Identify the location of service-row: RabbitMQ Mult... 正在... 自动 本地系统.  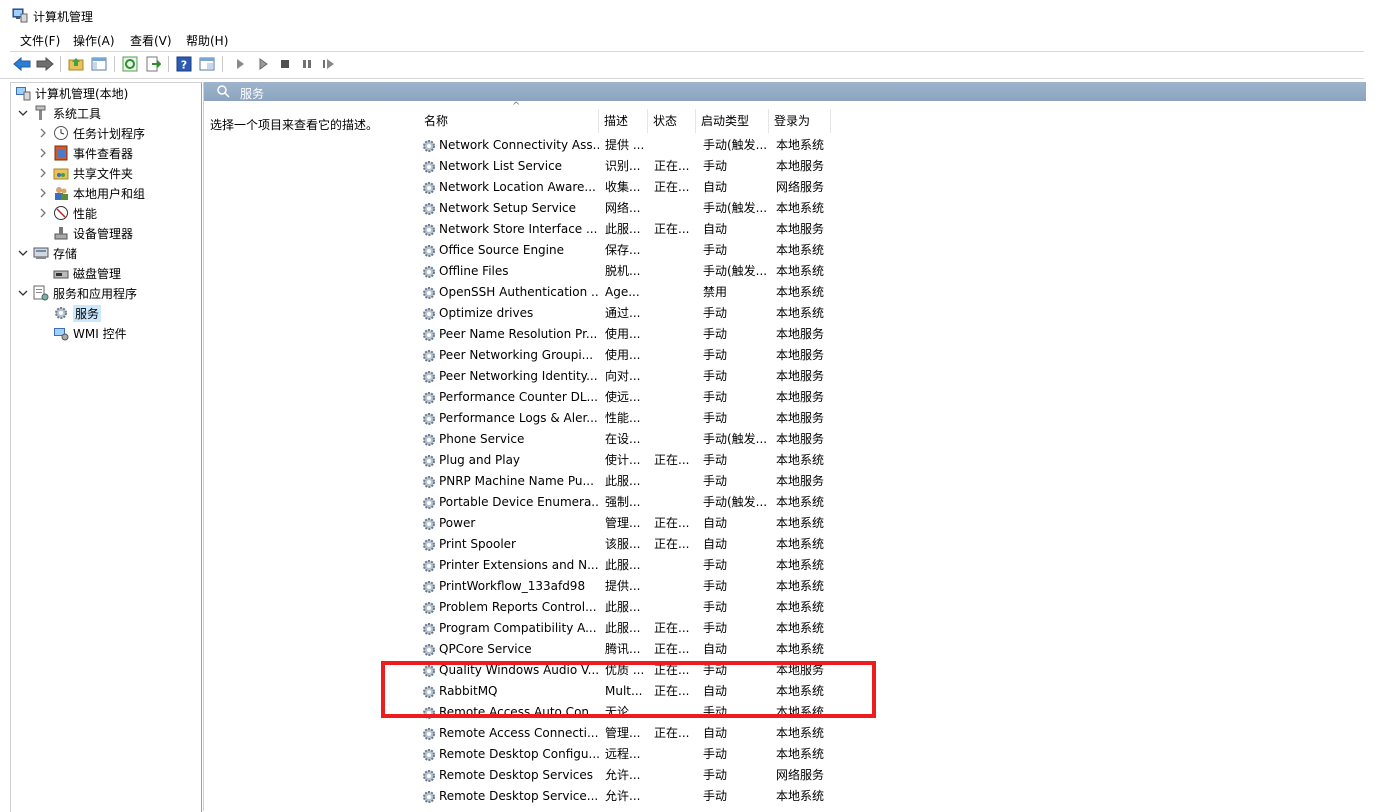
(729, 691).